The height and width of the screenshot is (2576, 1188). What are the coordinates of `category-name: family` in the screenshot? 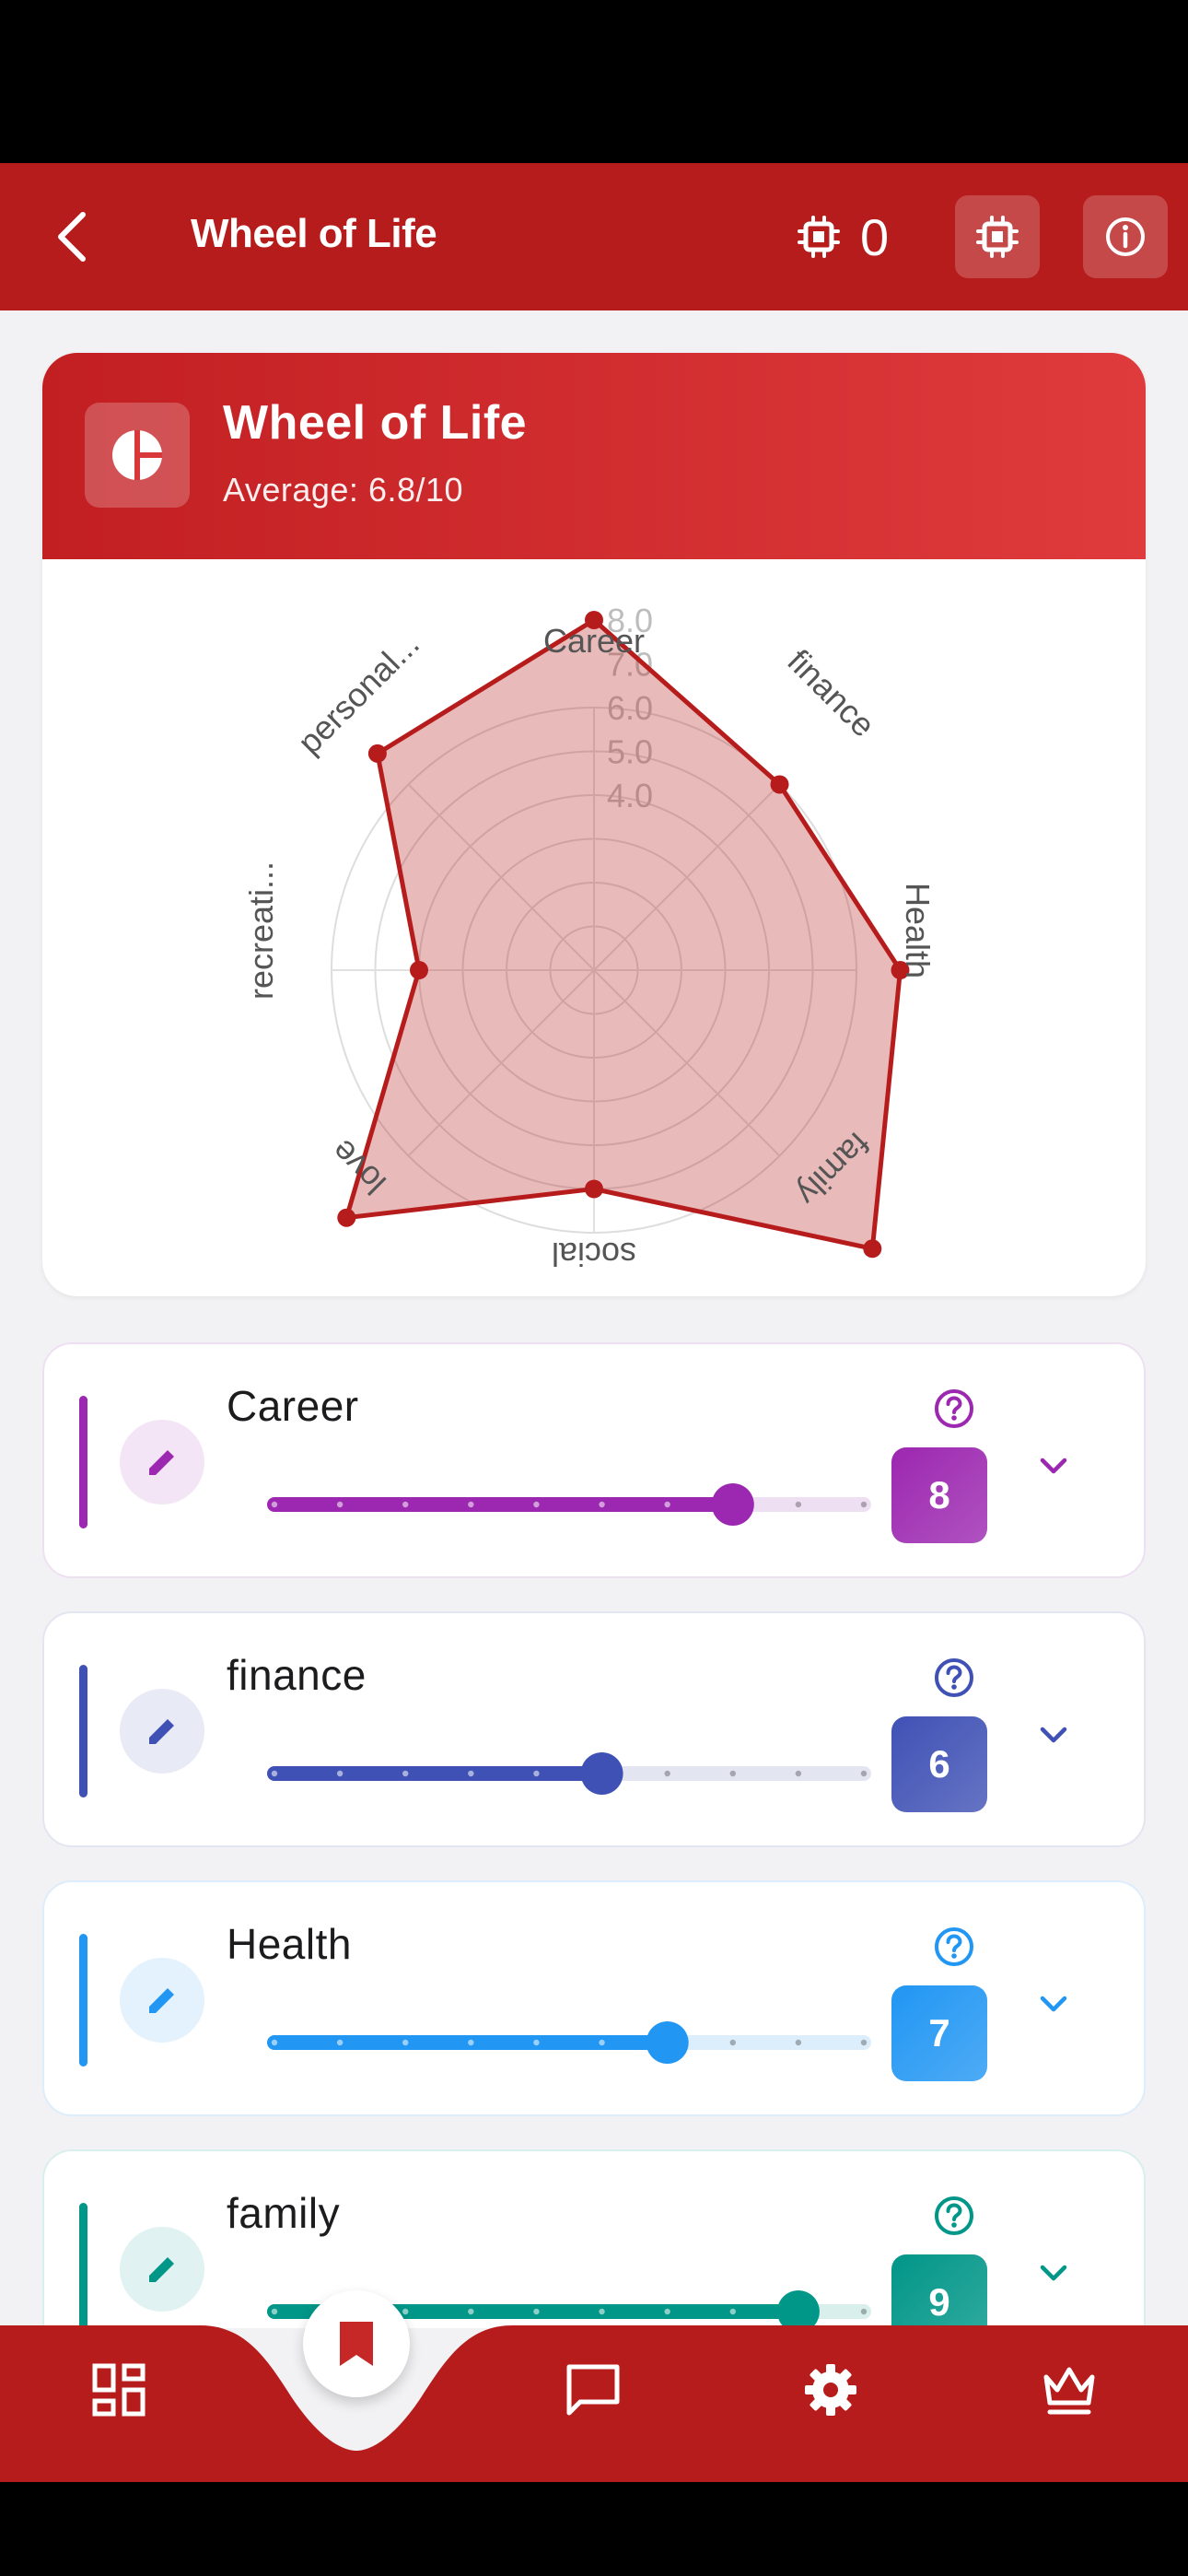 It's located at (284, 2213).